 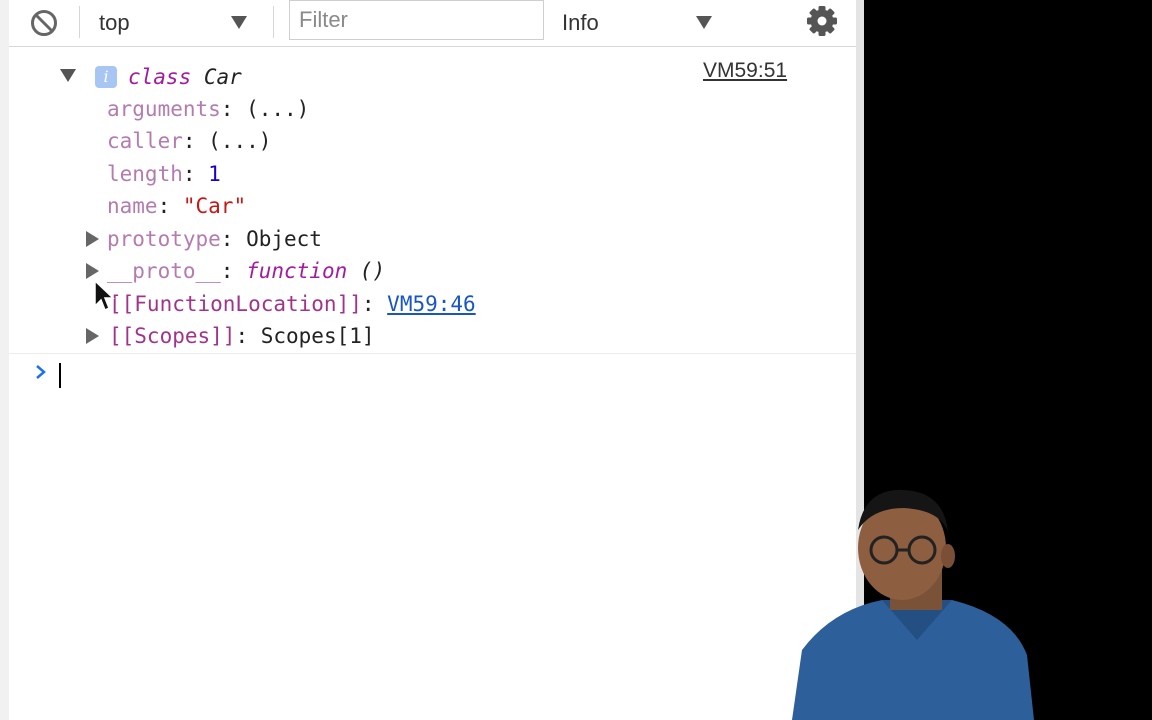 I want to click on console-toolbar: top Info, so click(x=433, y=23).